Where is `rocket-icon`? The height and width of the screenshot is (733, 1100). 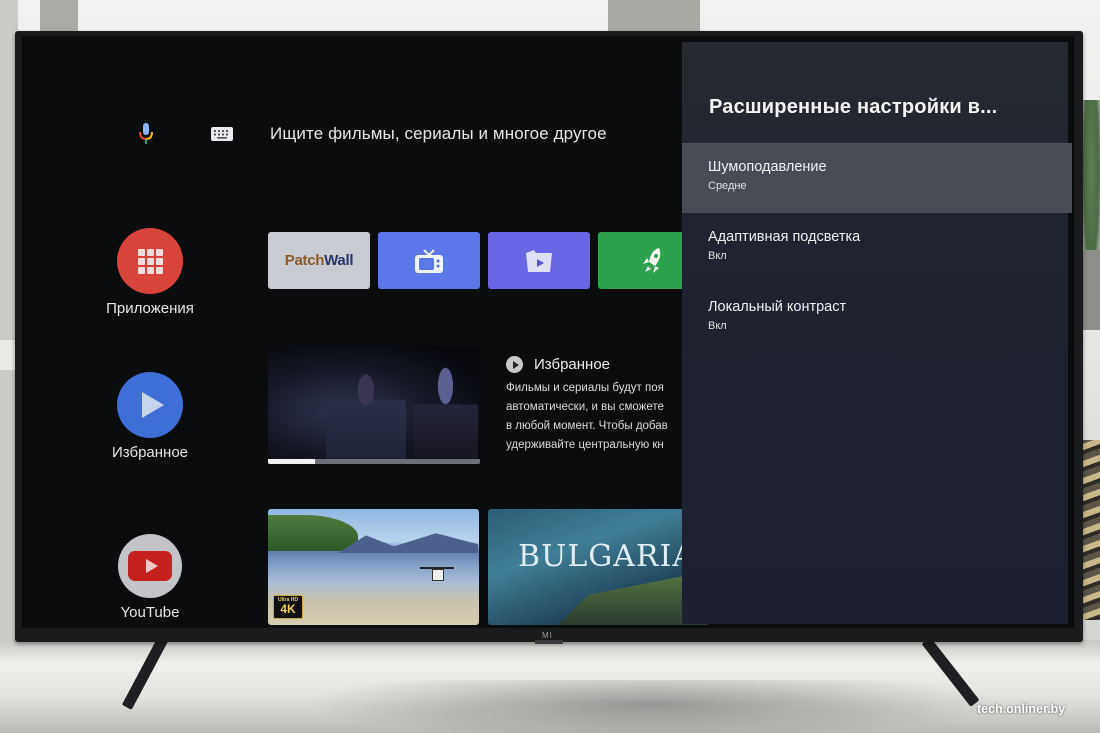
rocket-icon is located at coordinates (652, 260).